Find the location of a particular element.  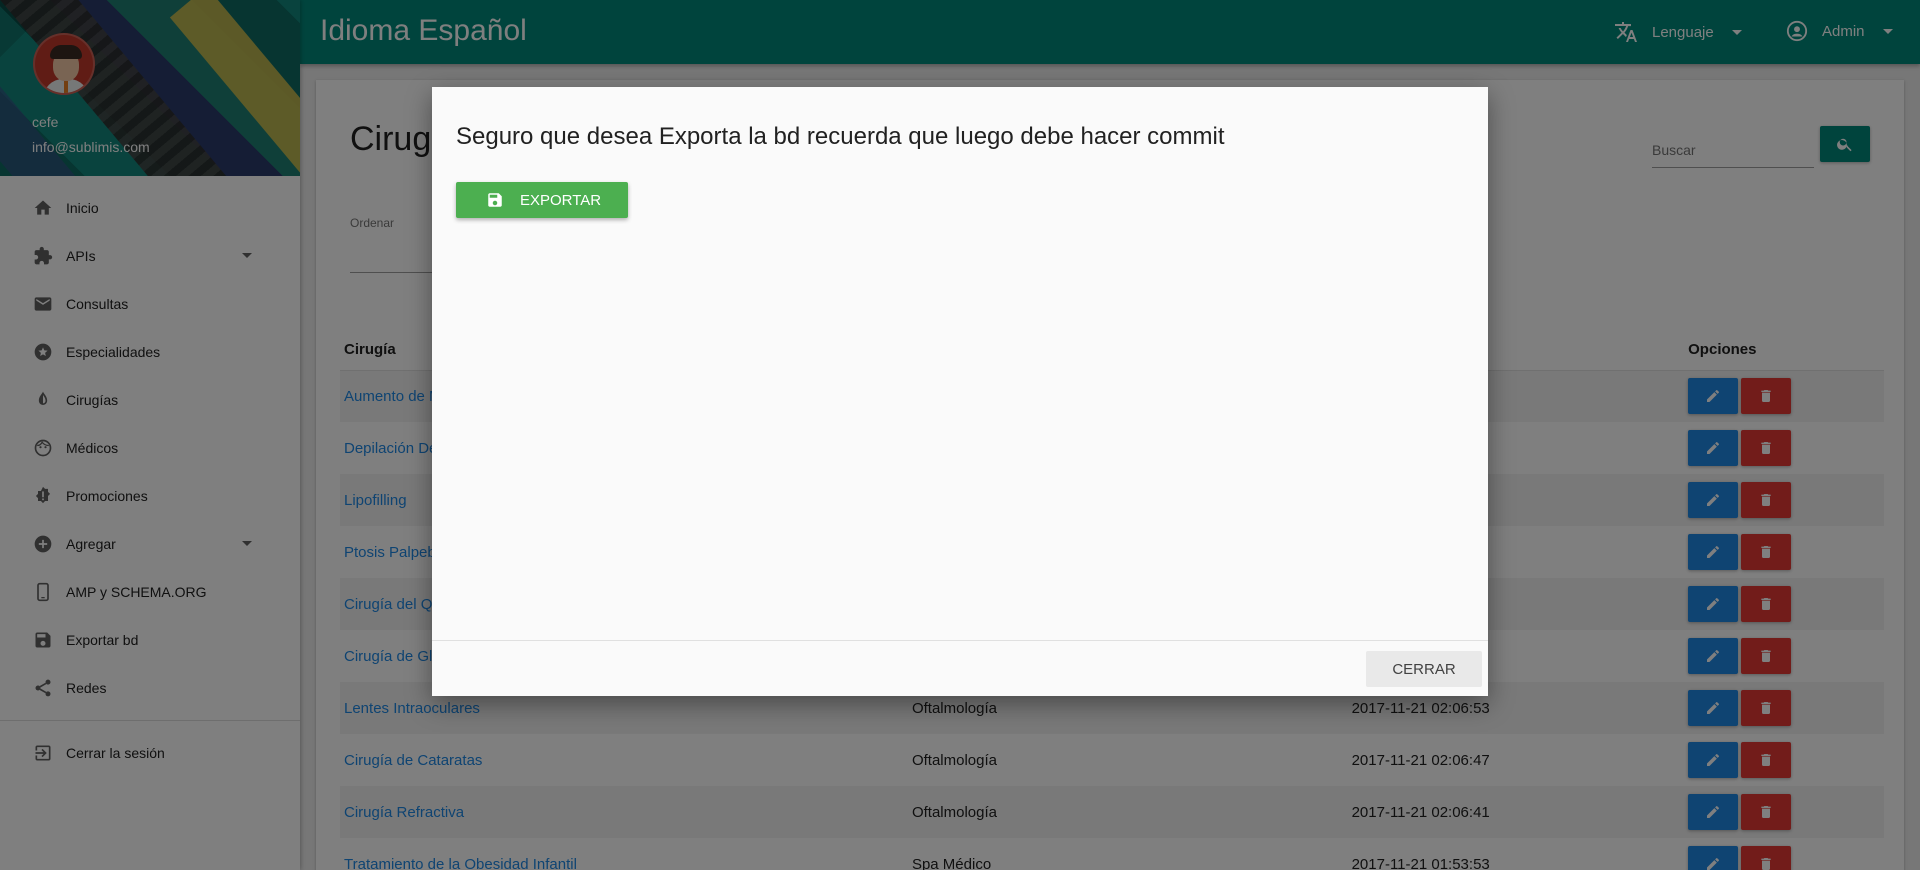

close-button: CERRAR is located at coordinates (1424, 669).